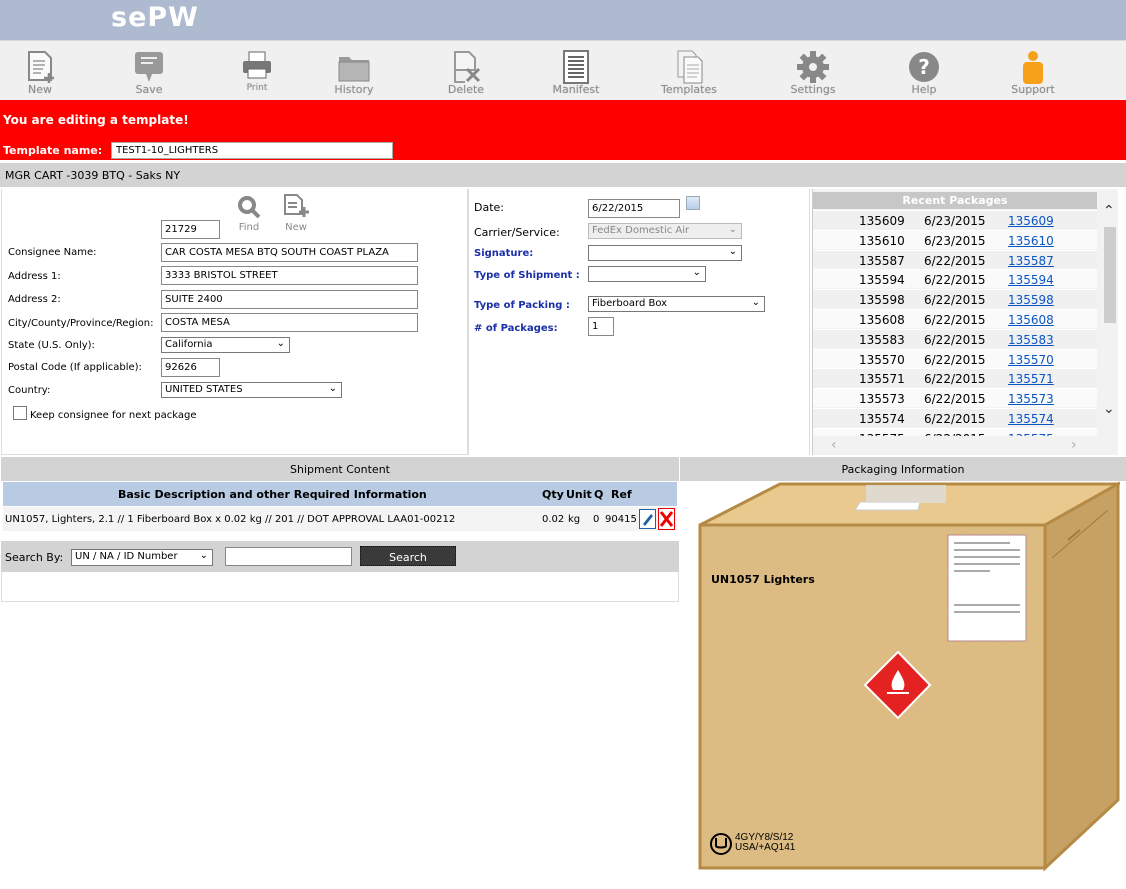 The width and height of the screenshot is (1126, 889). Describe the element at coordinates (52, 252) in the screenshot. I see `consignee-name-label: Consignee Name:` at that location.